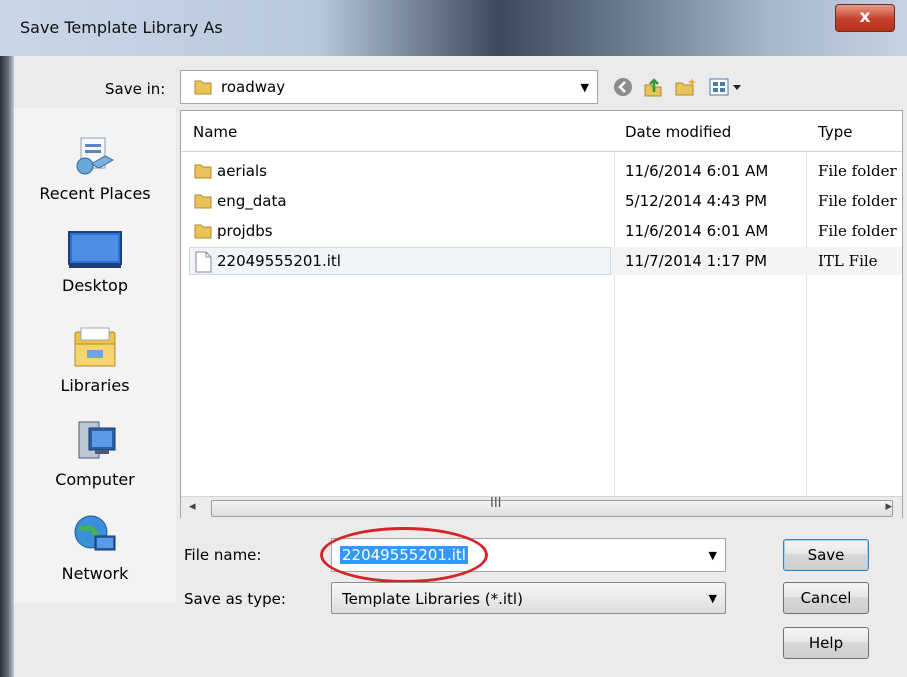 The height and width of the screenshot is (677, 907). What do you see at coordinates (848, 261) in the screenshot?
I see `file-type: ITL File` at bounding box center [848, 261].